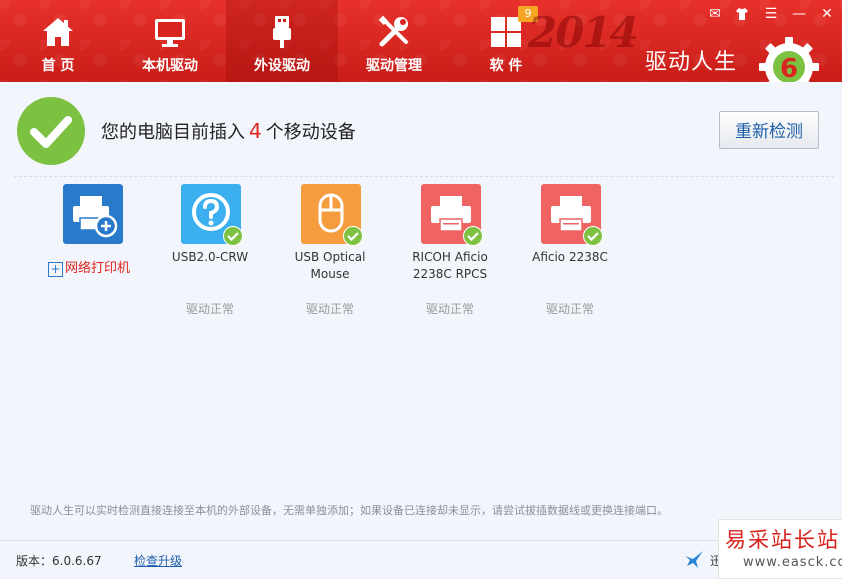  What do you see at coordinates (170, 66) in the screenshot?
I see `nav-local-driver-label: 本机驱动` at bounding box center [170, 66].